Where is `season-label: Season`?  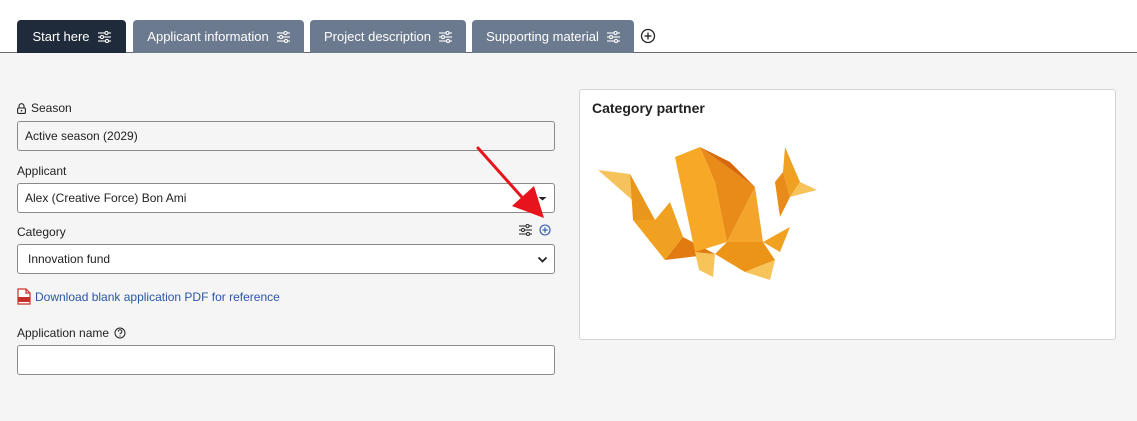 season-label: Season is located at coordinates (44, 108).